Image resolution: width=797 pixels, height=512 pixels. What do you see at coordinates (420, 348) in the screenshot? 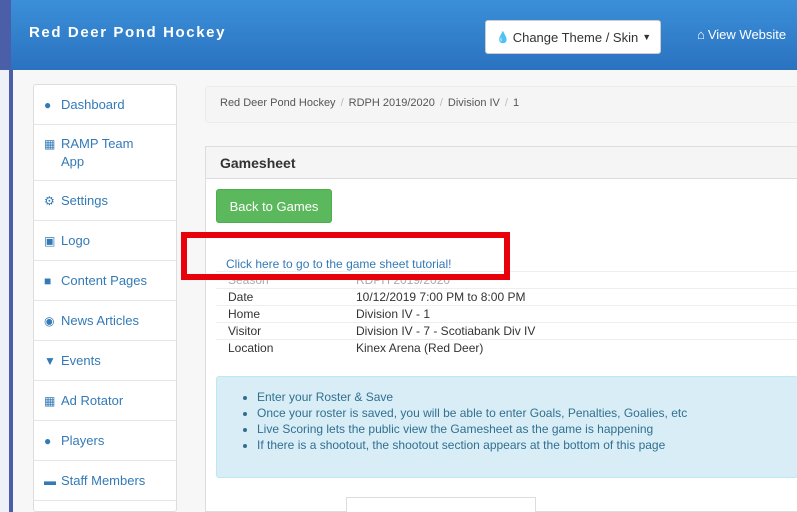
I see `info-value: Kinex Arena (Red Deer)` at bounding box center [420, 348].